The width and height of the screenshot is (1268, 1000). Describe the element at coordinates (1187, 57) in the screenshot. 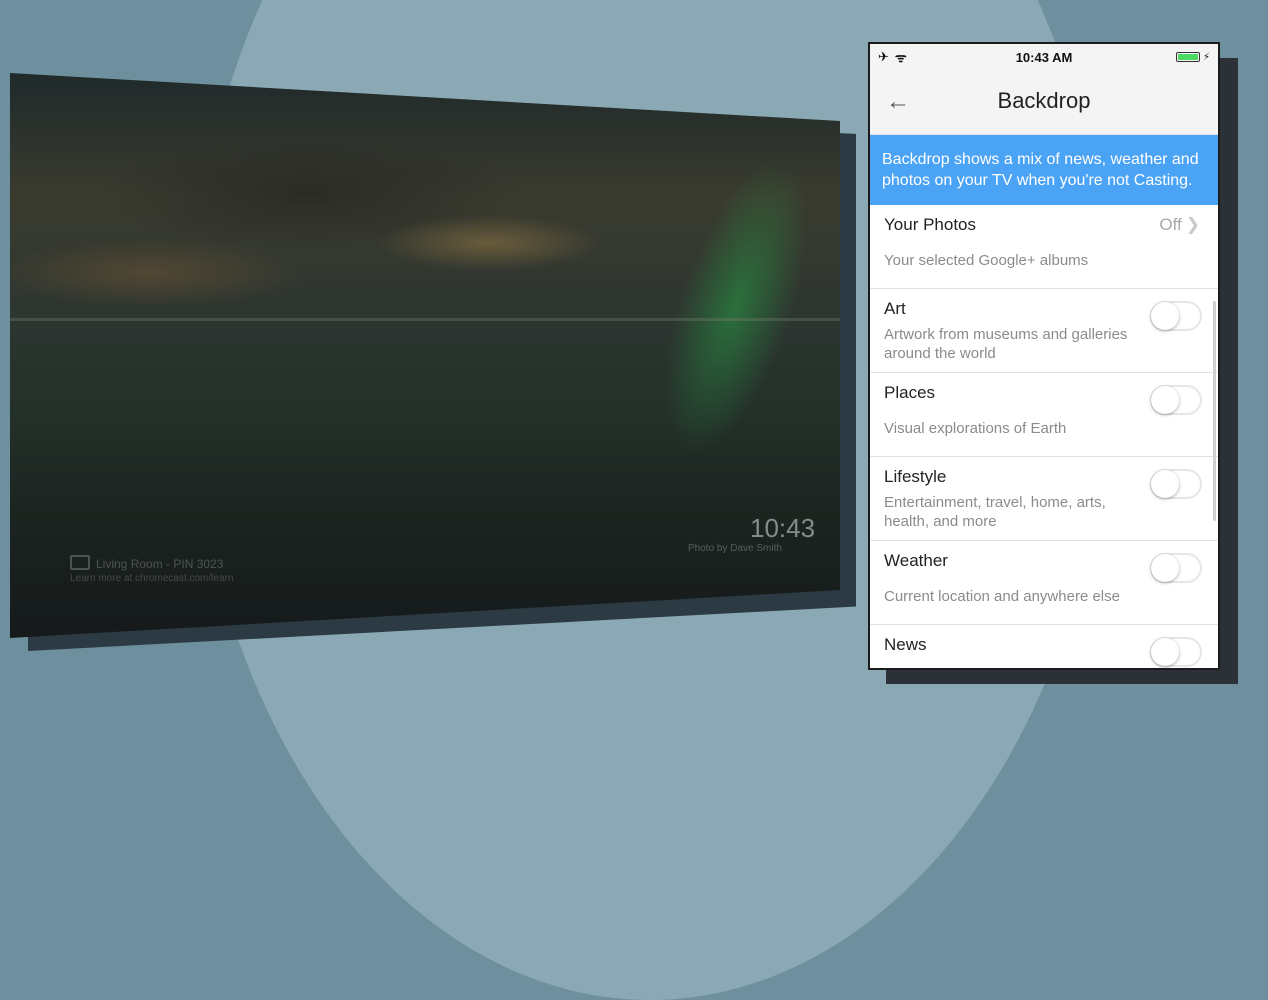

I see `battery-icon` at that location.